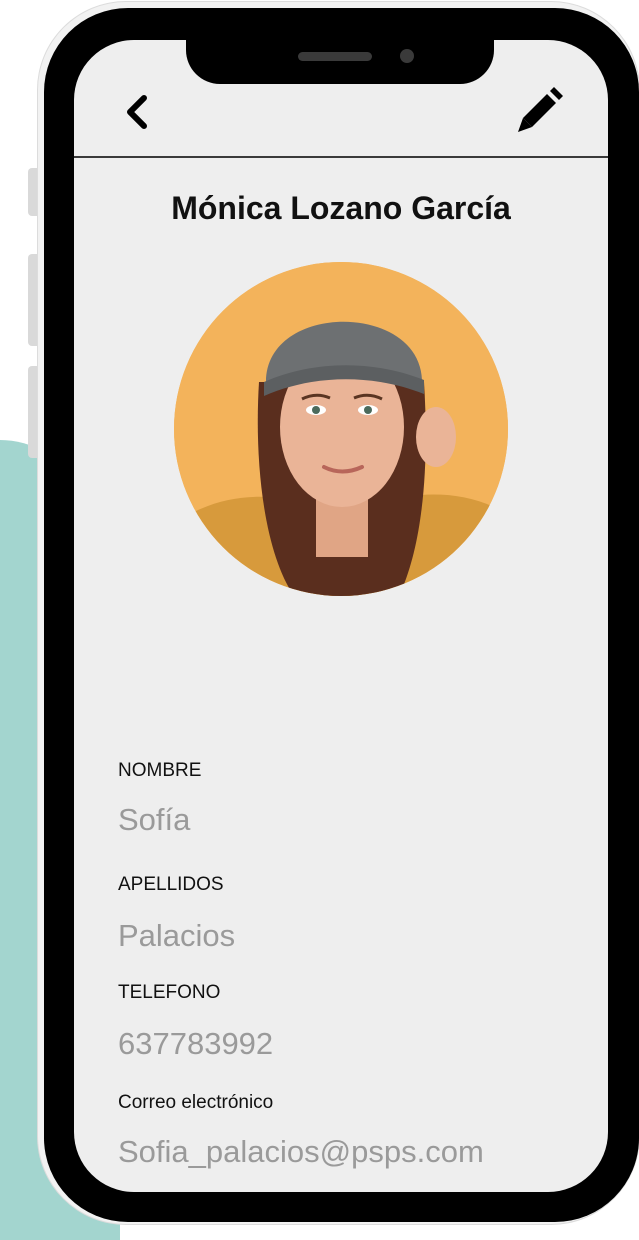  Describe the element at coordinates (341, 157) in the screenshot. I see `header-divider` at that location.